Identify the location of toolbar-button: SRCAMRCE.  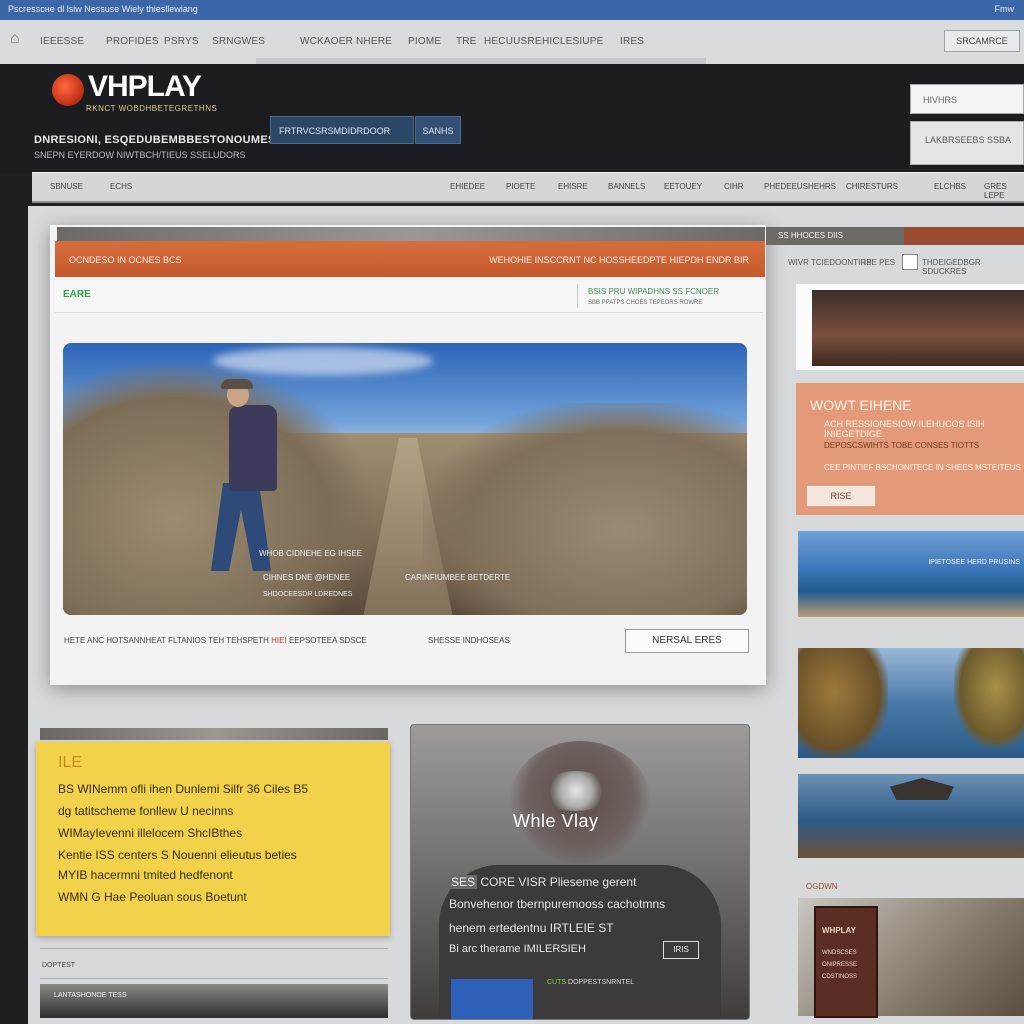
(982, 41).